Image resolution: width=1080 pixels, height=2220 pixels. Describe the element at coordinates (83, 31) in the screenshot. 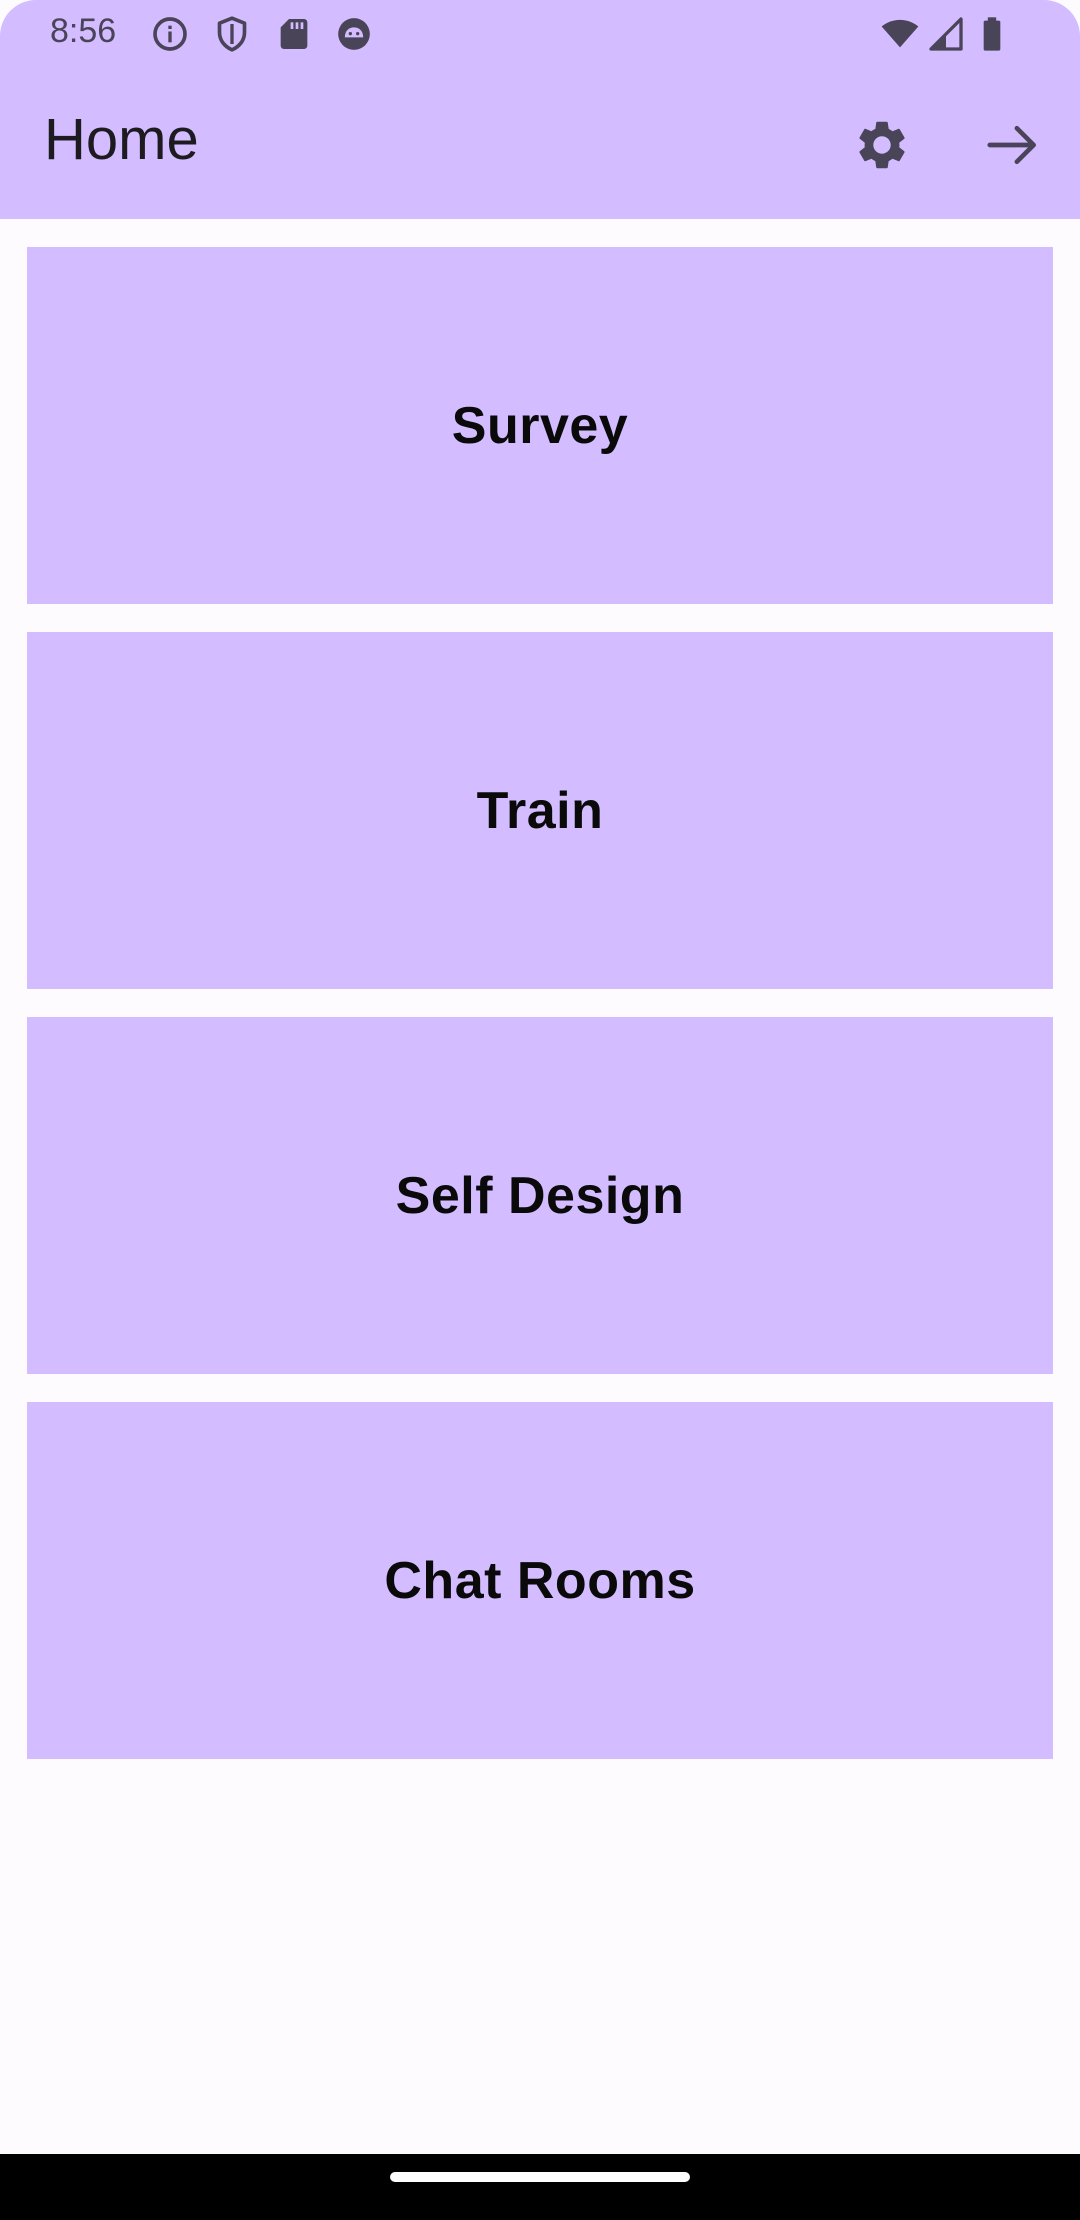

I see `status-time: 8:56` at that location.